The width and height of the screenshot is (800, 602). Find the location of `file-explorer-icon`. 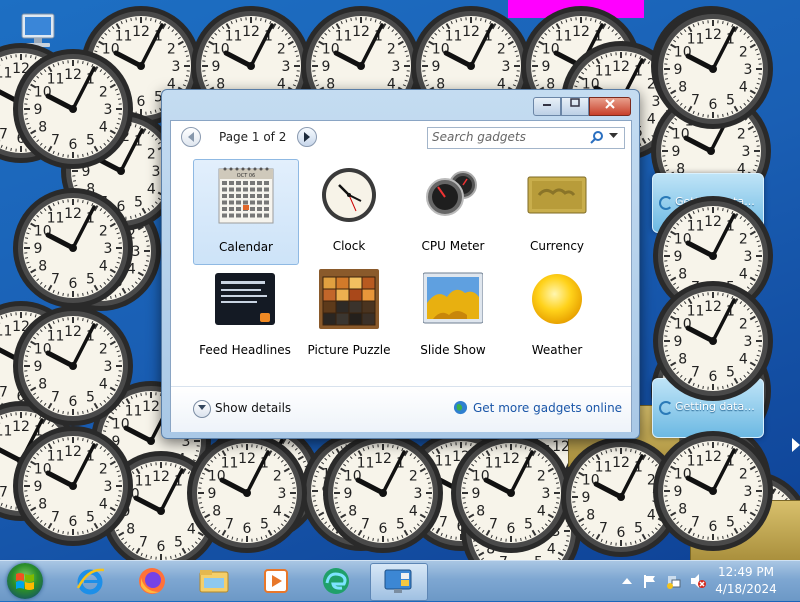

file-explorer-icon is located at coordinates (214, 581).